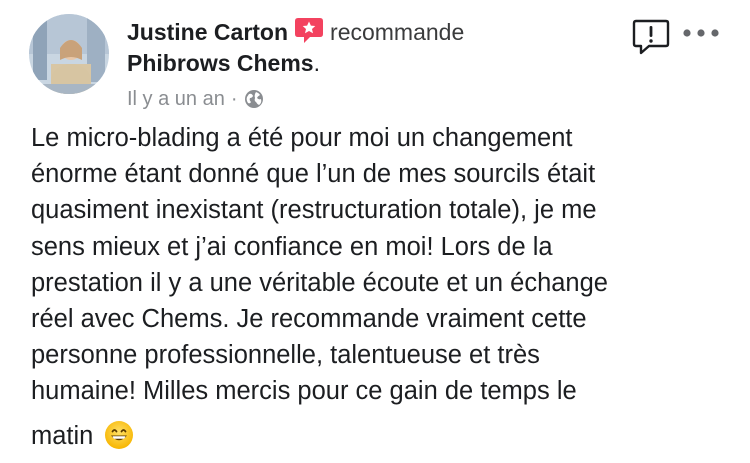 Image resolution: width=750 pixels, height=463 pixels. I want to click on report-button, so click(651, 37).